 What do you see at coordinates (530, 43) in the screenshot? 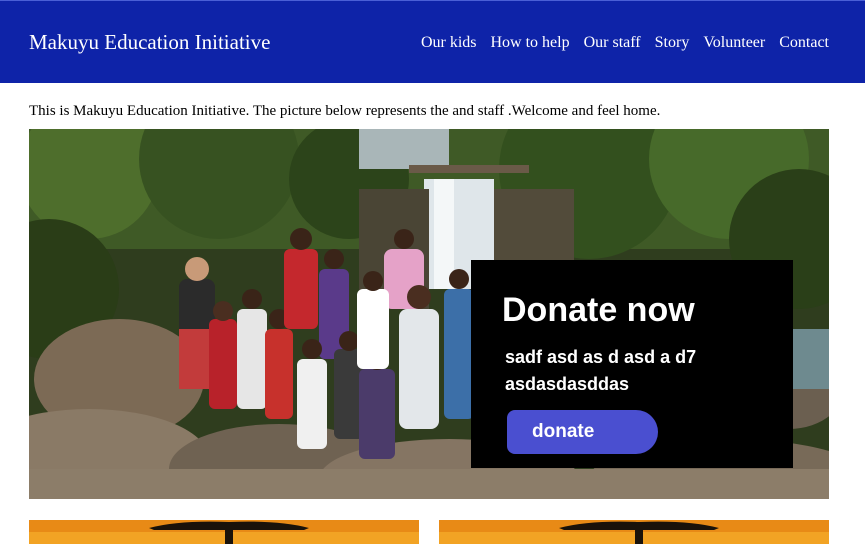
I see `nav-how-to-help: How to help` at bounding box center [530, 43].